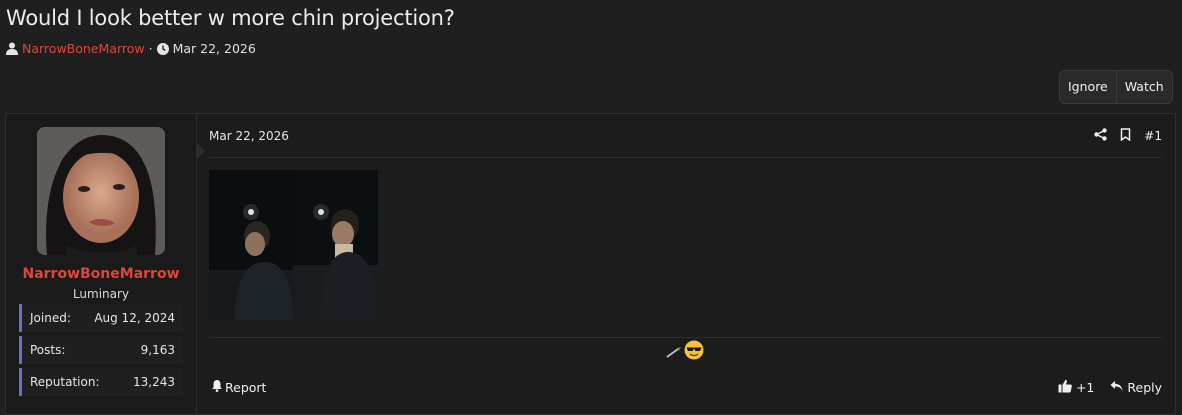 This screenshot has width=1182, height=415. Describe the element at coordinates (134, 318) in the screenshot. I see `stat-value: Aug 12, 2024` at that location.